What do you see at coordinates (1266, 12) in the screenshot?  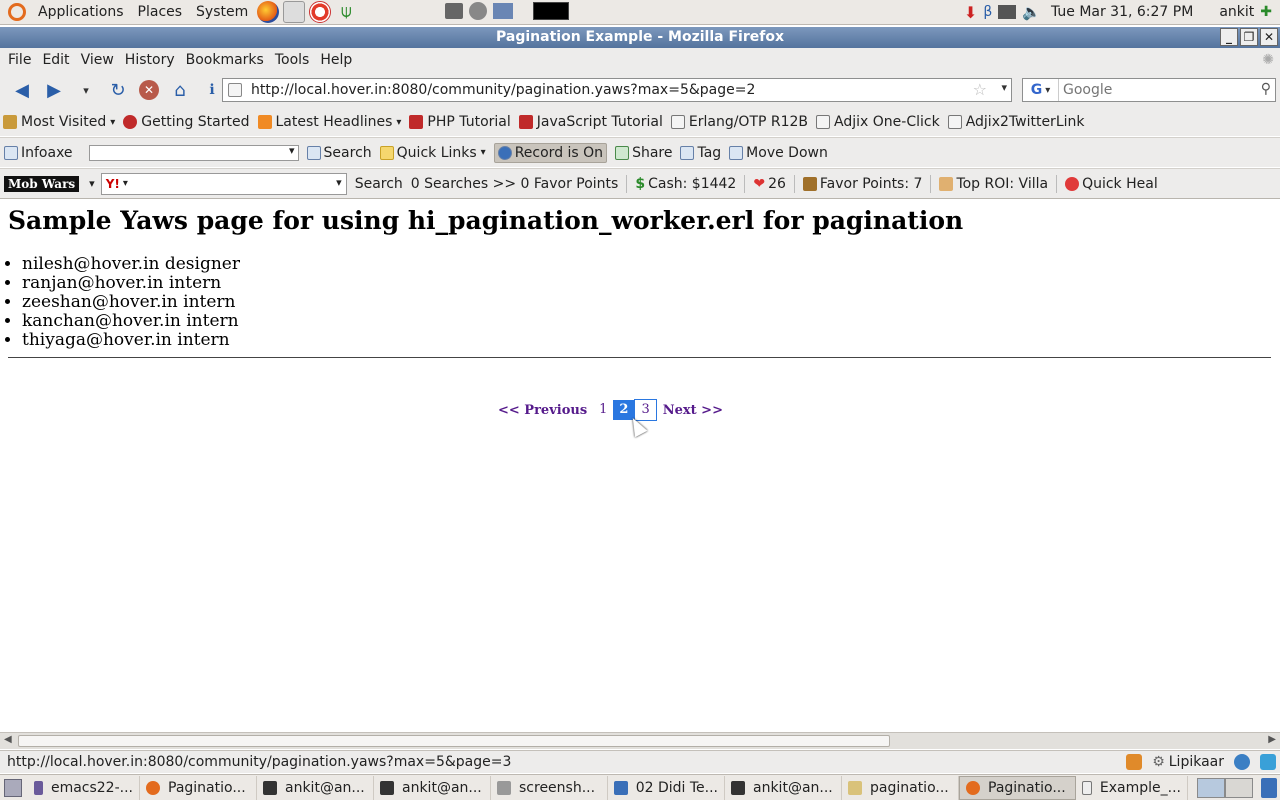 I see `user-status-icon: ✚` at bounding box center [1266, 12].